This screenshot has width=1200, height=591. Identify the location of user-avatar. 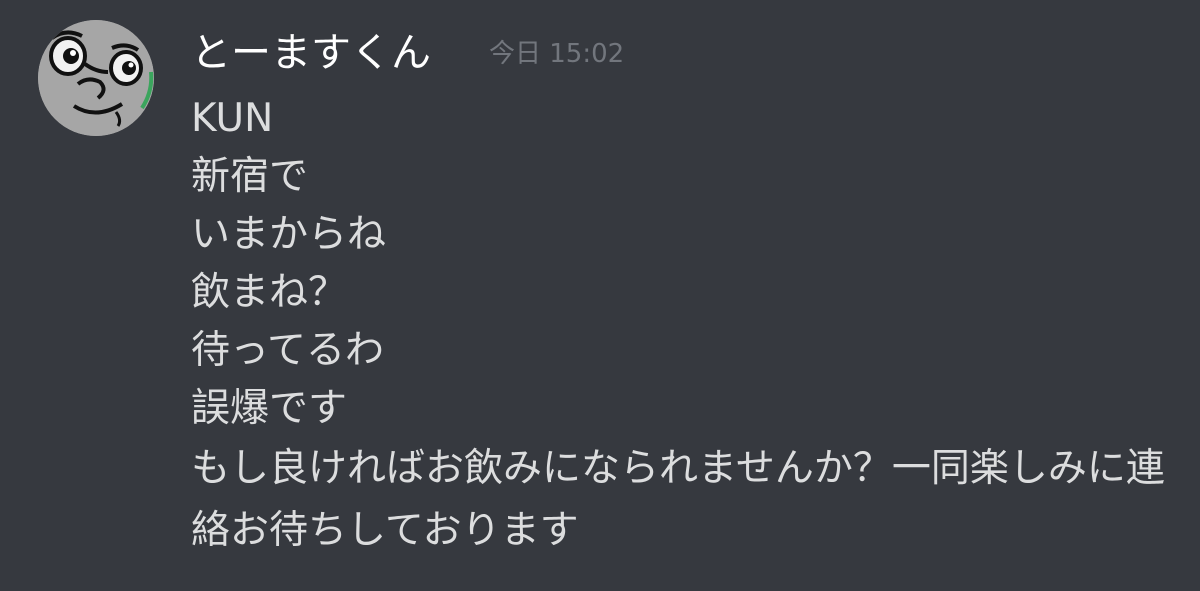
(96, 78).